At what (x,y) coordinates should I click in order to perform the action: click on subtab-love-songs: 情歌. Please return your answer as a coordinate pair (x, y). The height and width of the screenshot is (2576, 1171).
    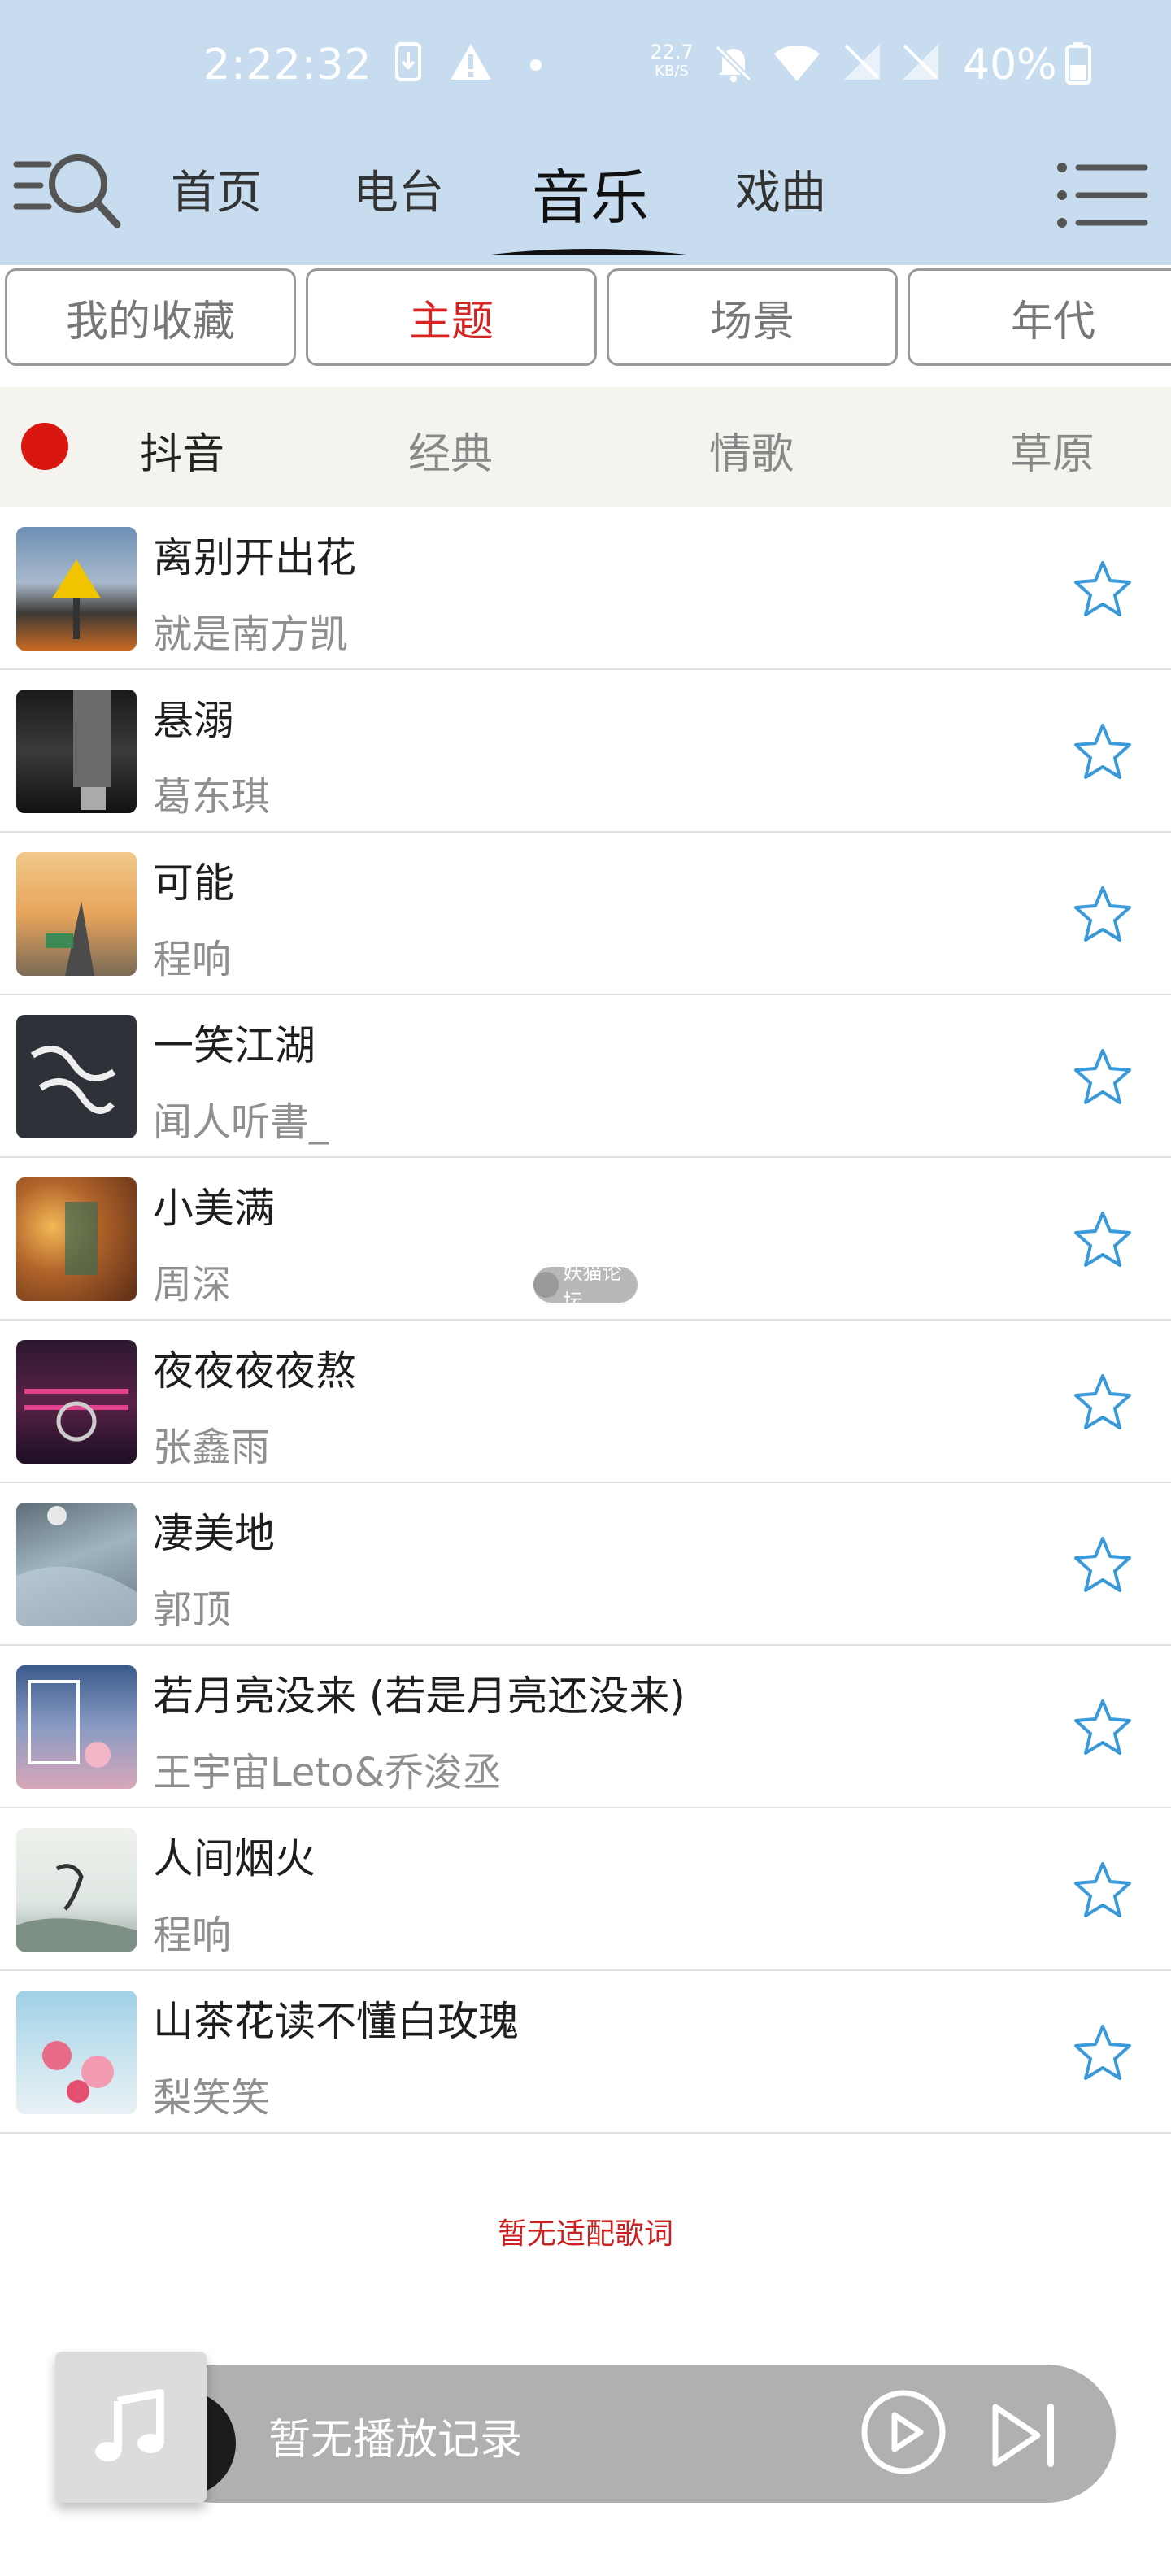
    Looking at the image, I should click on (751, 450).